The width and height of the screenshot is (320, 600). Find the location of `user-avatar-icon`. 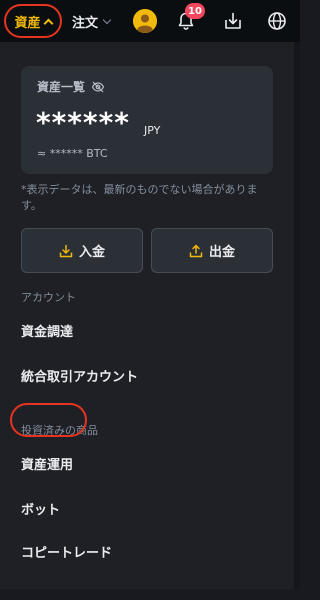

user-avatar-icon is located at coordinates (145, 21).